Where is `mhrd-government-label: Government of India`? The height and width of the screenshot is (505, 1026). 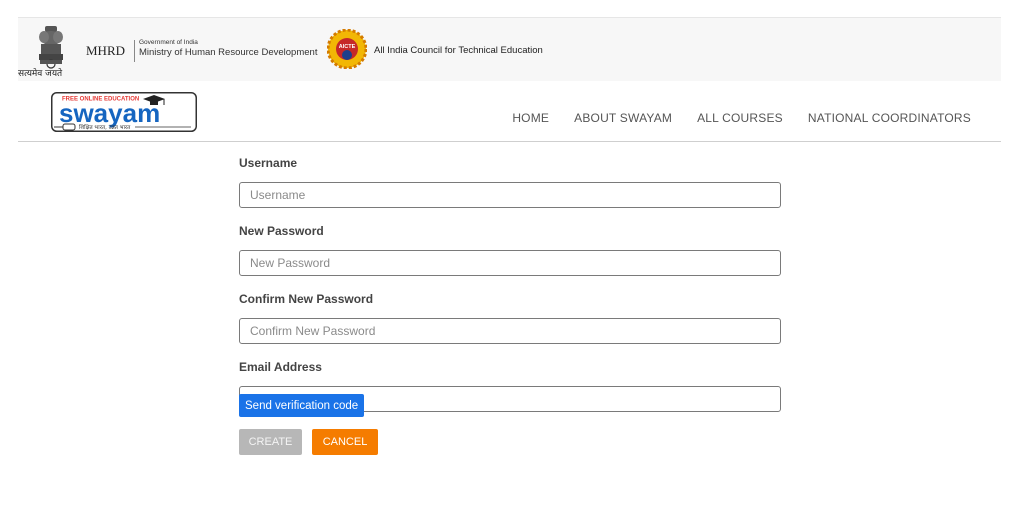
mhrd-government-label: Government of India is located at coordinates (168, 42).